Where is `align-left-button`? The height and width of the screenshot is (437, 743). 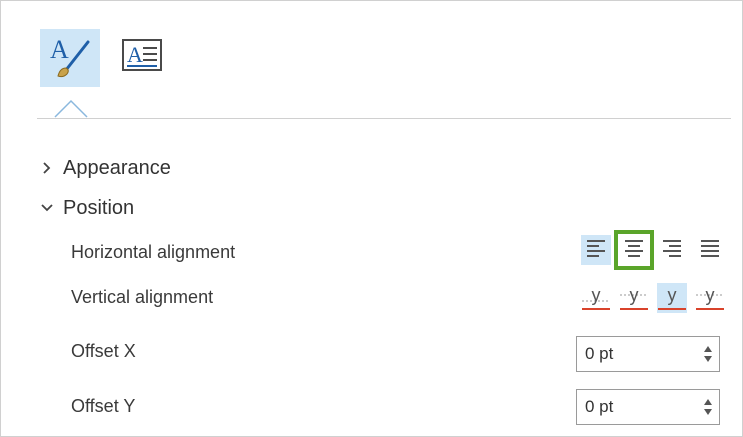 align-left-button is located at coordinates (596, 250).